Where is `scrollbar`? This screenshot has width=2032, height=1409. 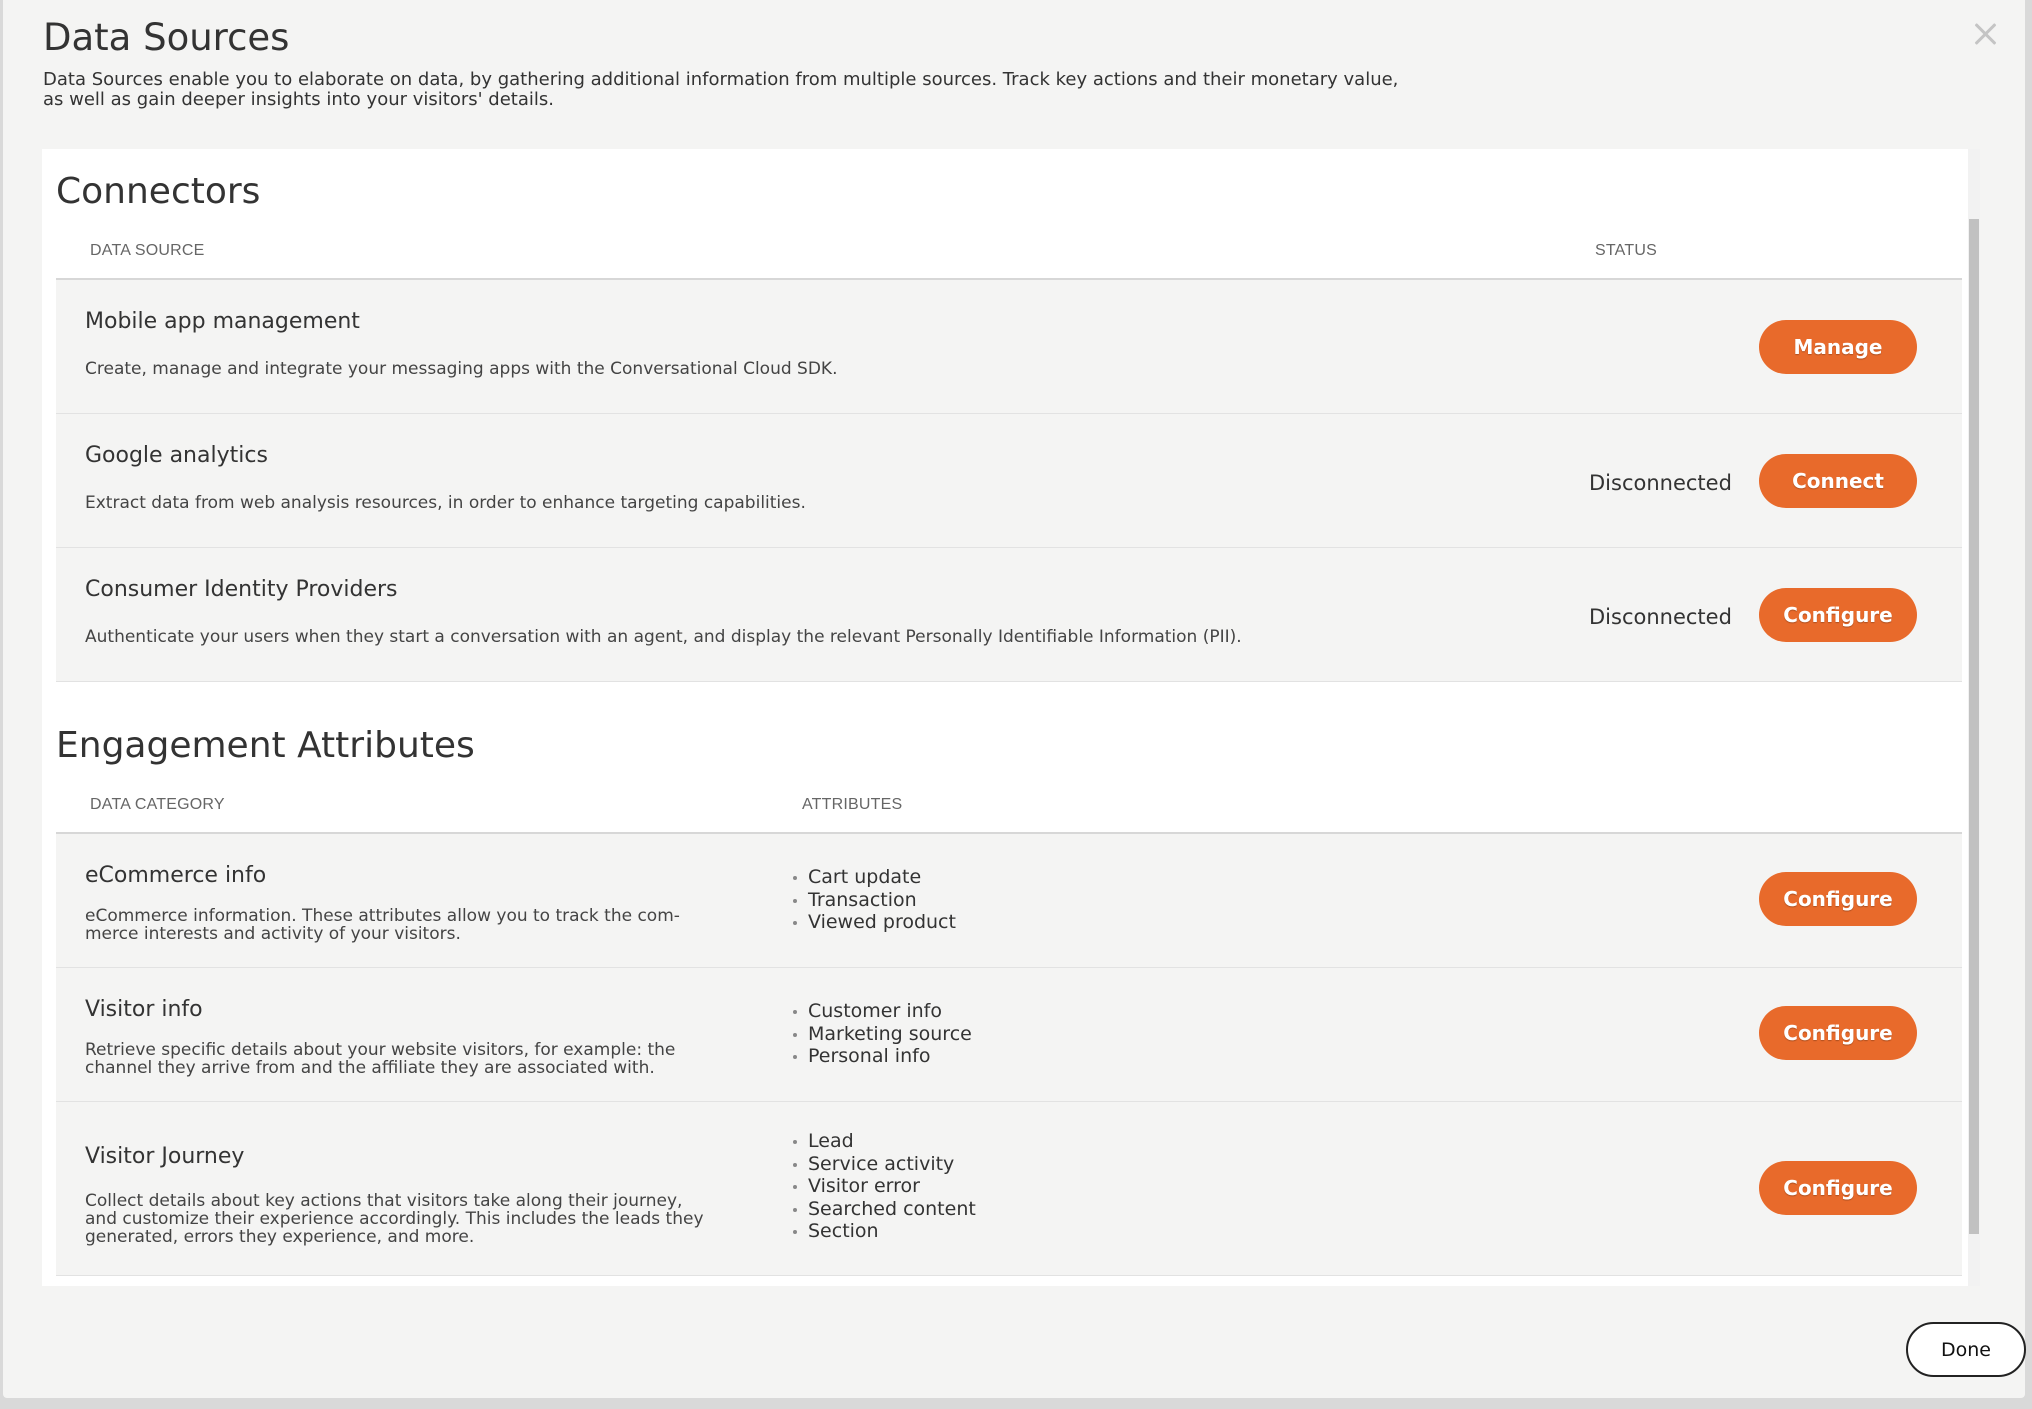
scrollbar is located at coordinates (1974, 717).